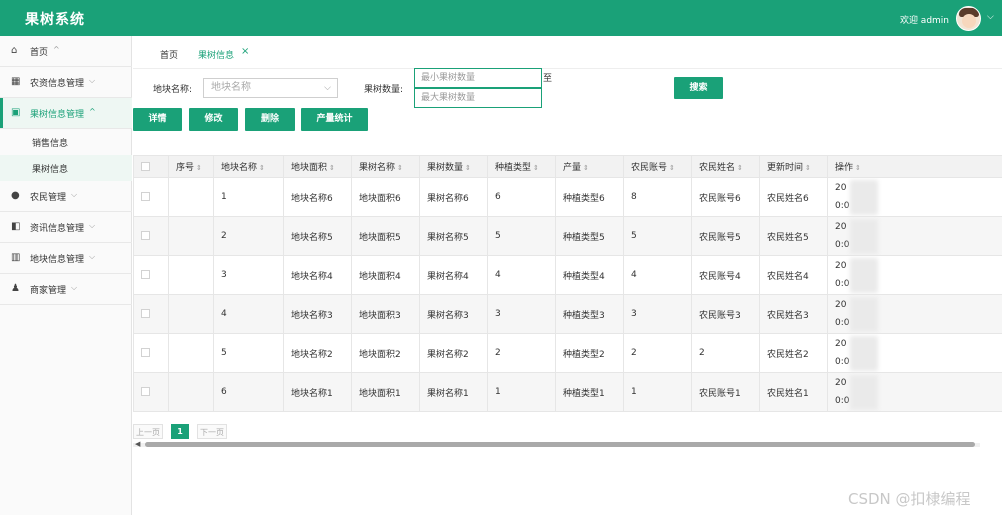 The height and width of the screenshot is (515, 1002). Describe the element at coordinates (245, 51) in the screenshot. I see `close-icon: ×` at that location.